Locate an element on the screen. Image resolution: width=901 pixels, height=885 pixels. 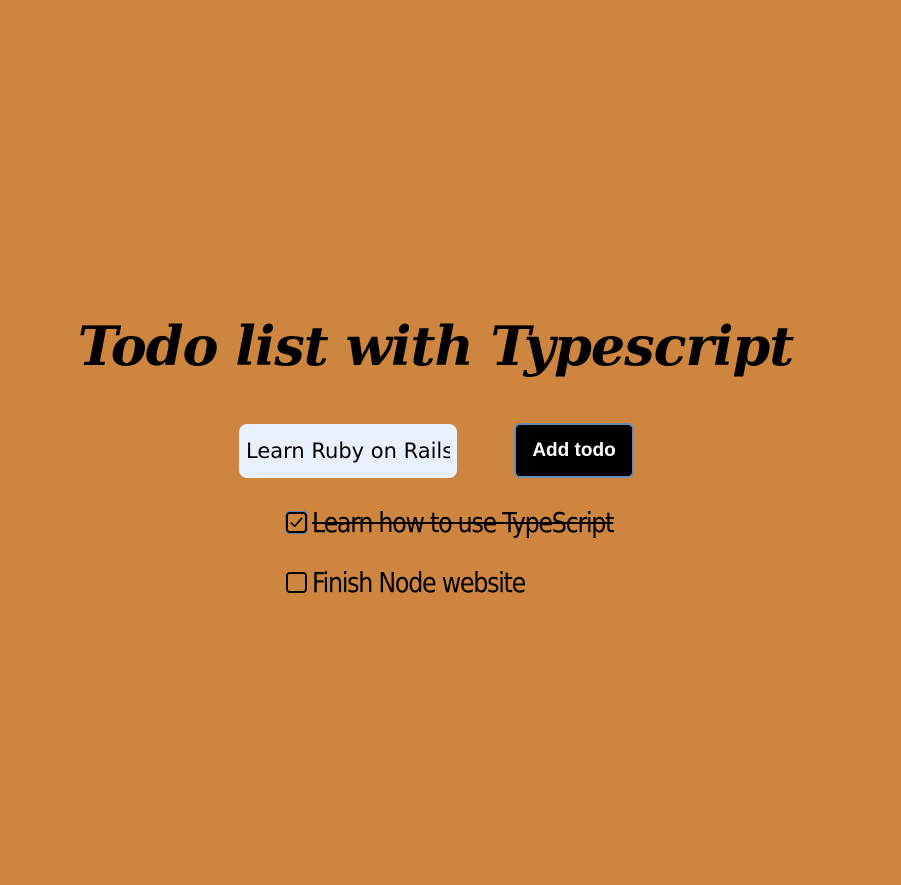
todo-text: Learn how to use TypeScript is located at coordinates (463, 522).